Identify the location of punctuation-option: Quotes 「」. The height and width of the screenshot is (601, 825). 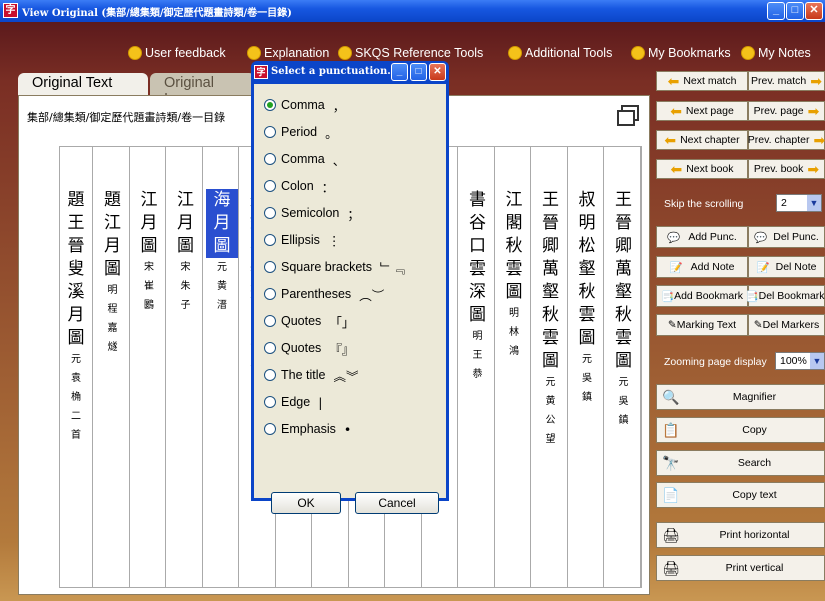
(309, 321).